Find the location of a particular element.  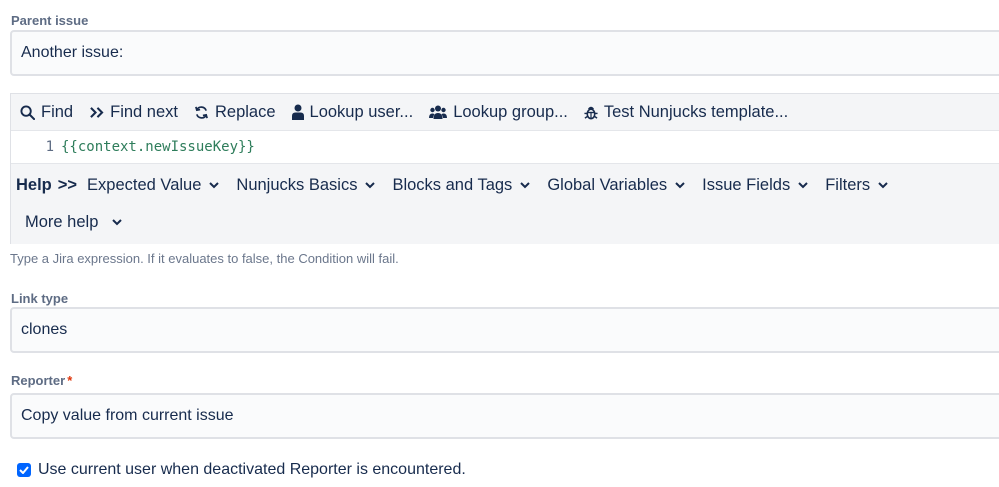

checkmark-icon is located at coordinates (24, 470).